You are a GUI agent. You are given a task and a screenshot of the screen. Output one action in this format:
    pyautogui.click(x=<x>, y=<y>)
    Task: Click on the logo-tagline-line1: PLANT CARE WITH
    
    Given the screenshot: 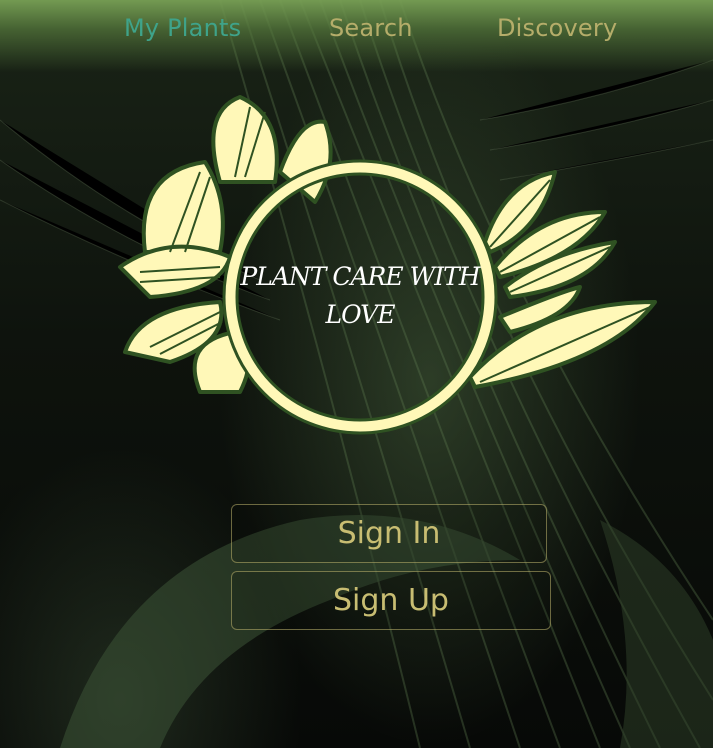 What is the action you would take?
    pyautogui.click(x=360, y=276)
    